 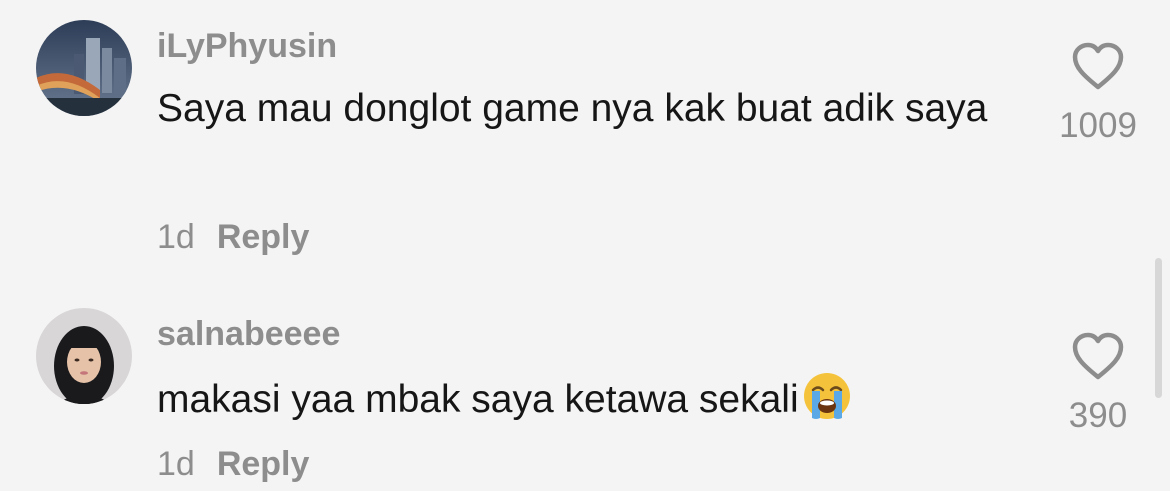 What do you see at coordinates (1158, 328) in the screenshot?
I see `scrollbar` at bounding box center [1158, 328].